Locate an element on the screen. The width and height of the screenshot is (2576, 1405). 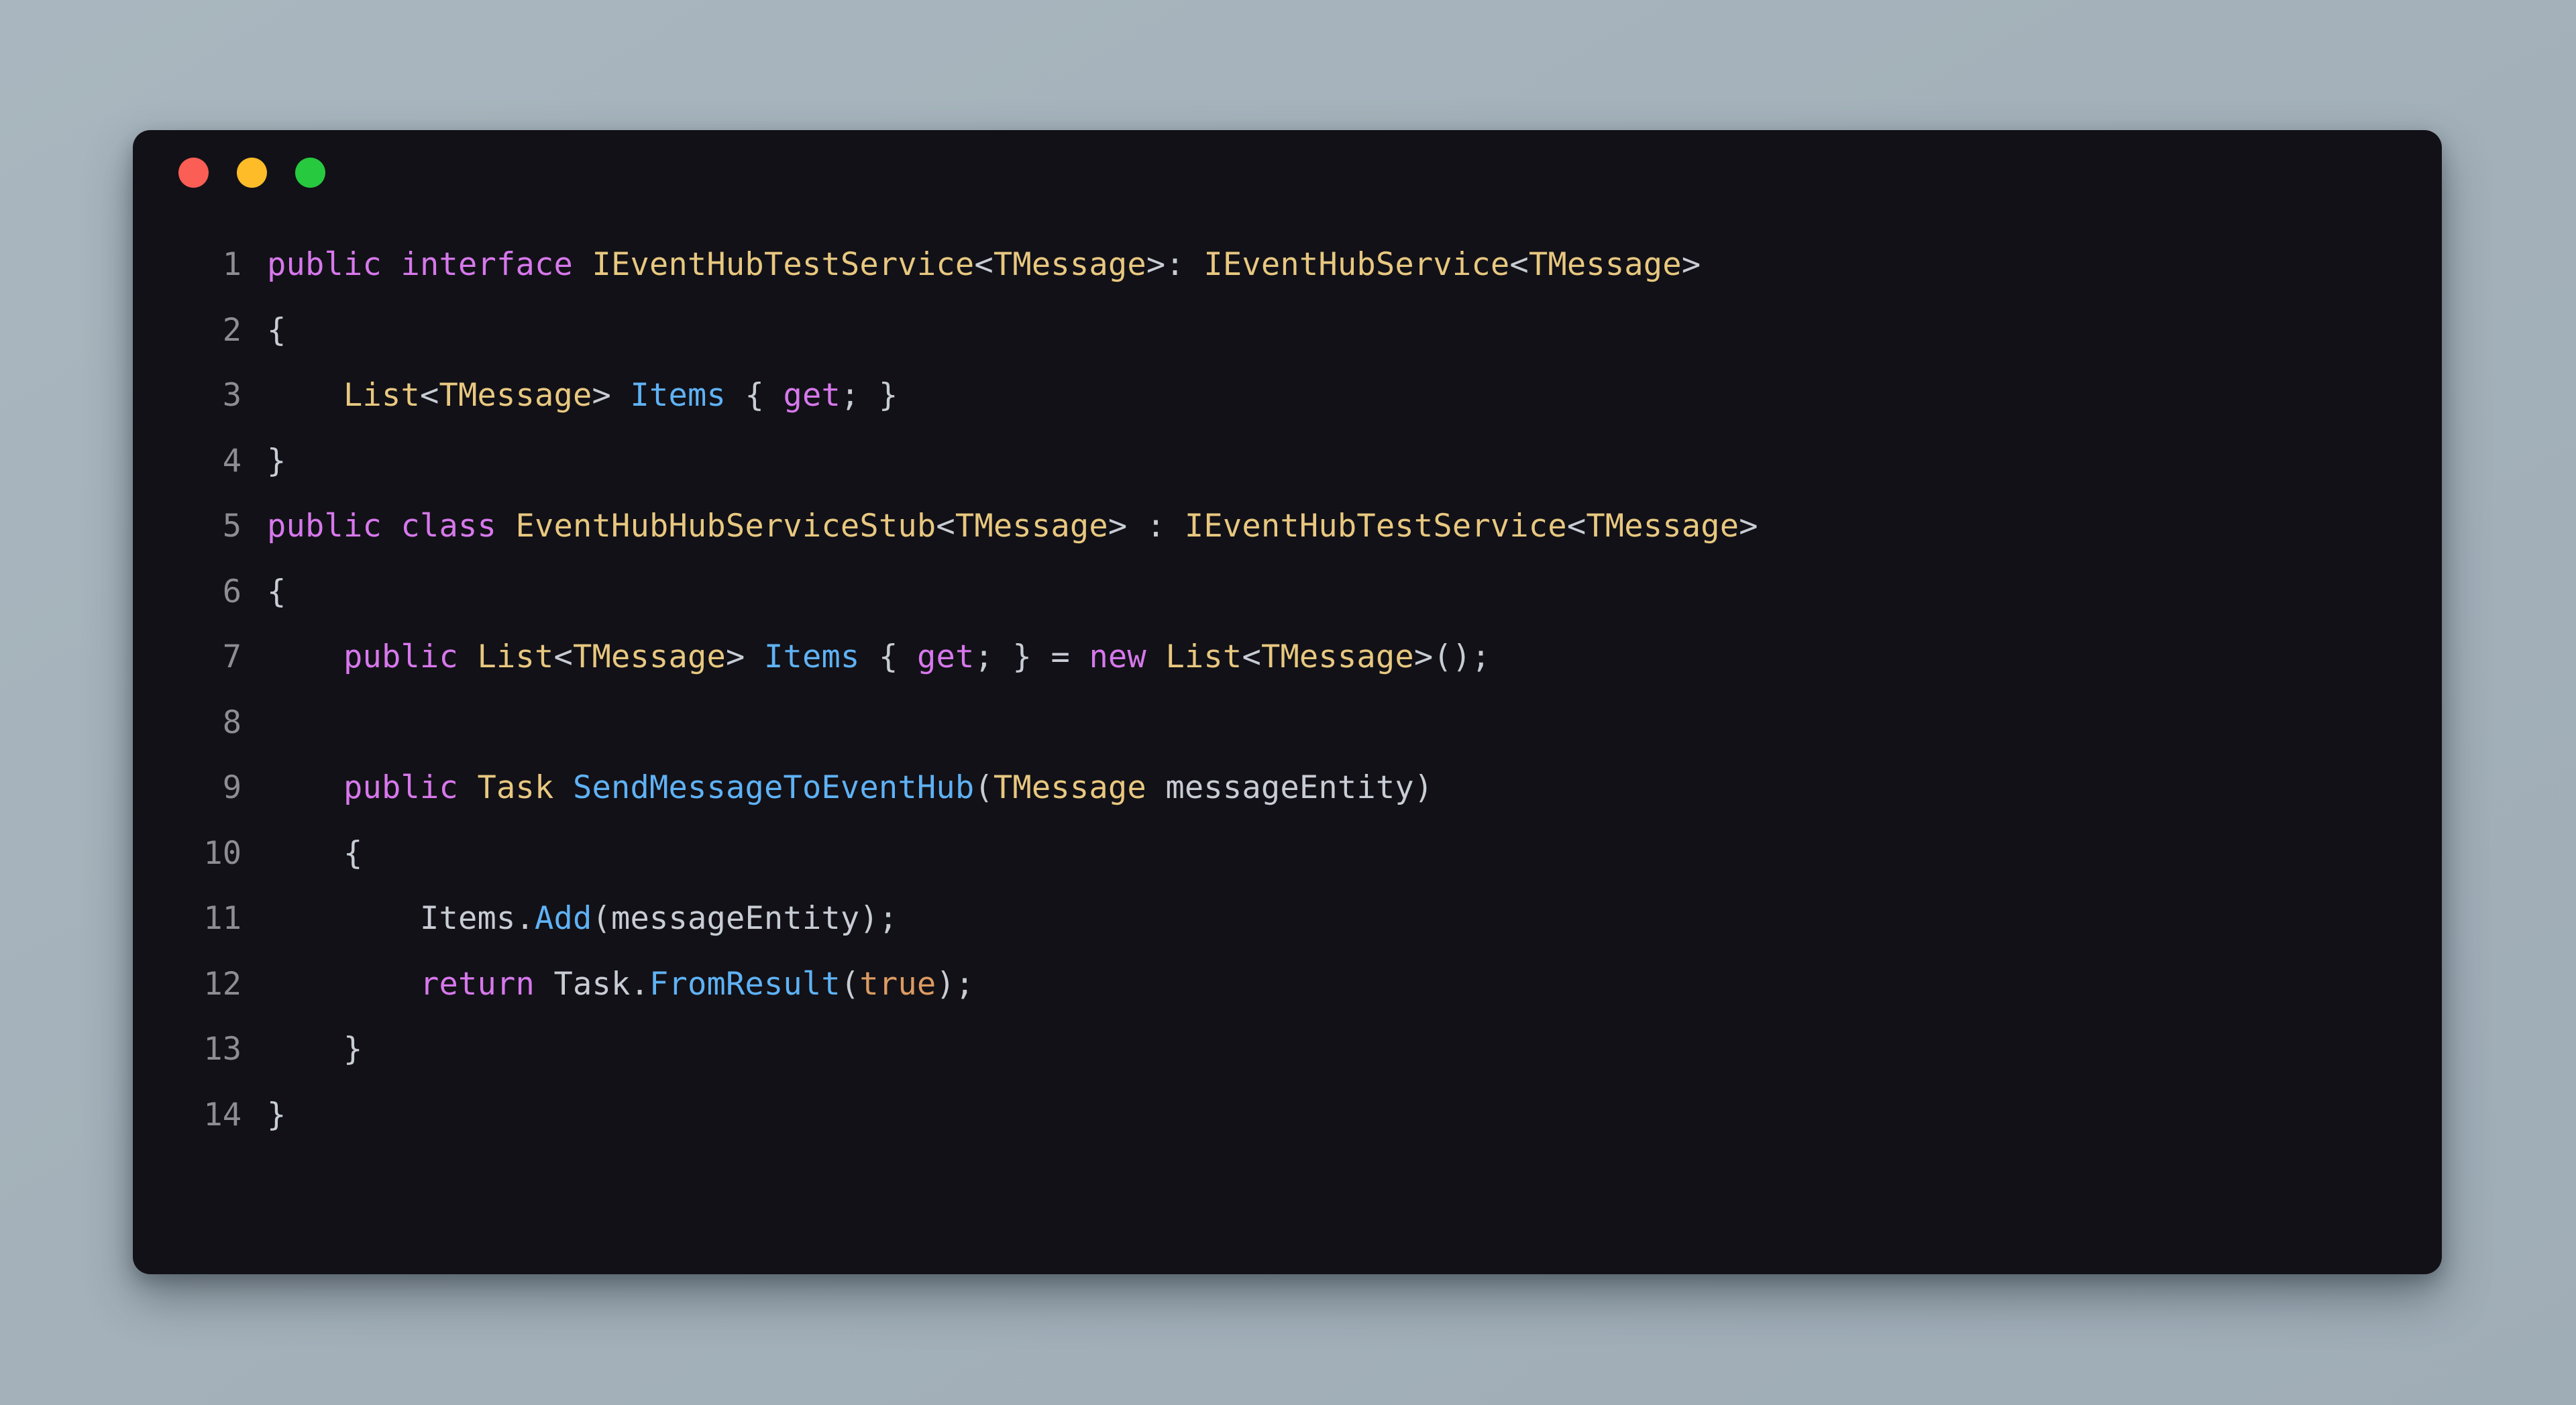
code-line: 11 Items.Add(messageEntity); is located at coordinates (1287, 919).